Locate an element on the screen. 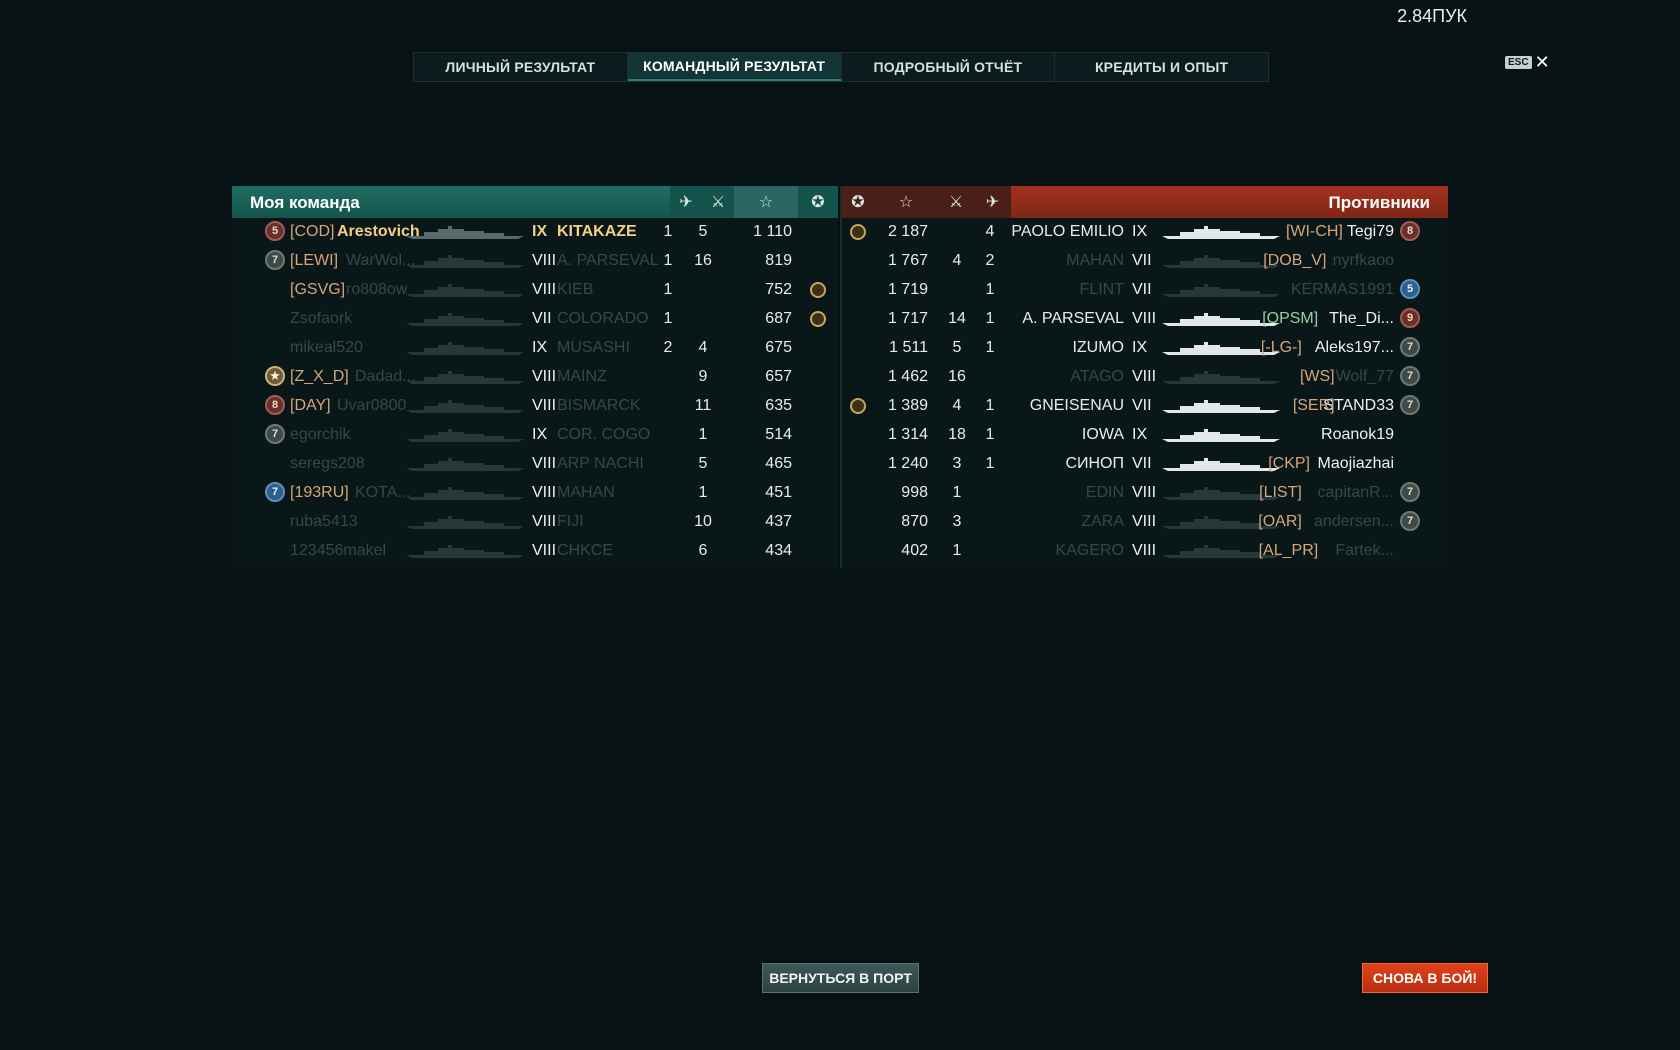  exp-column-icon: ☆ is located at coordinates (766, 202).